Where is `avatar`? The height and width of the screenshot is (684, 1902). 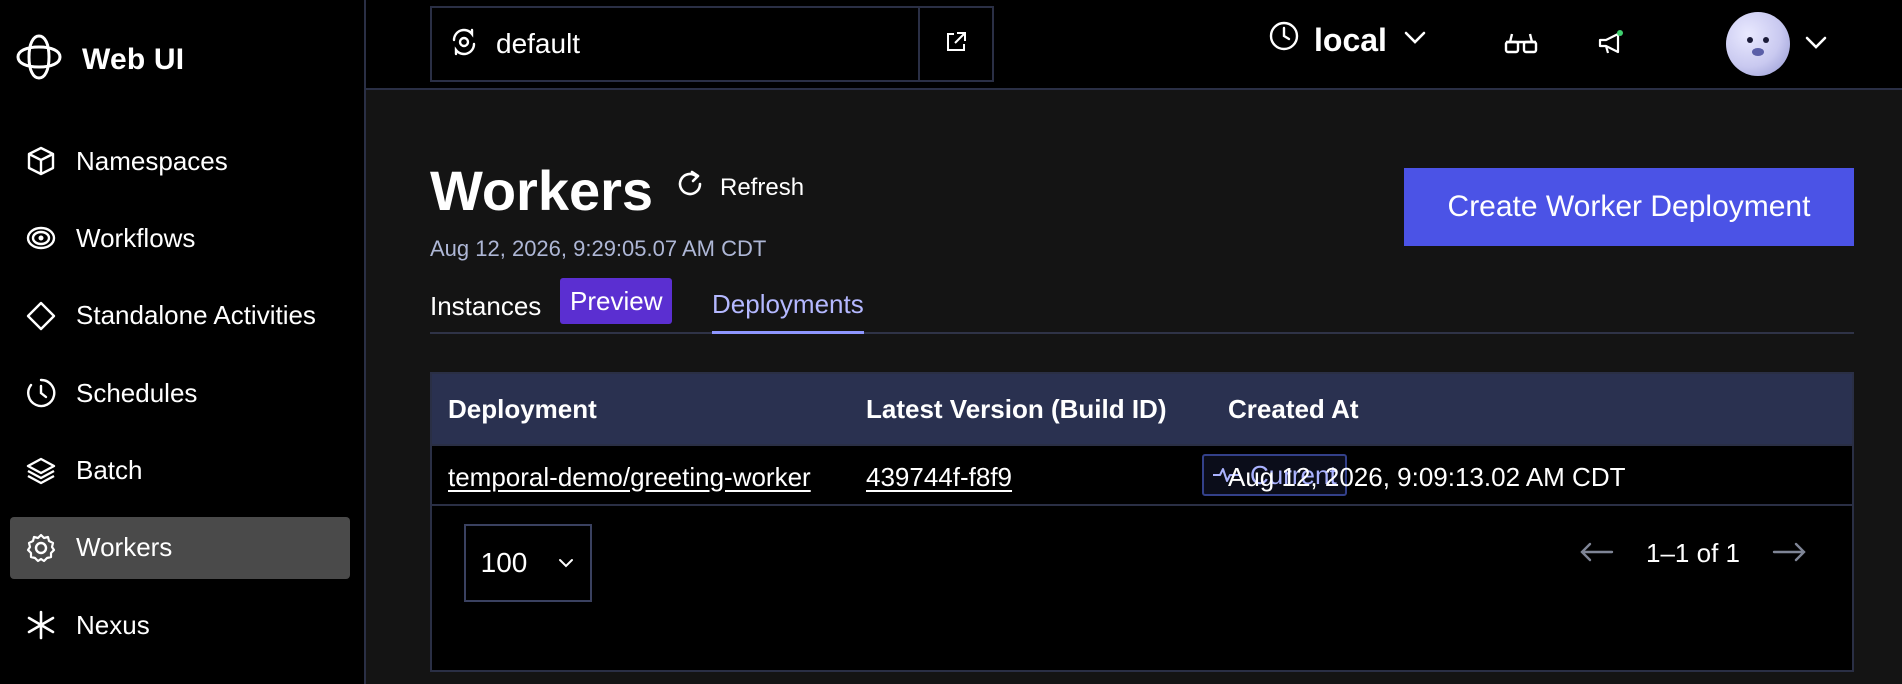 avatar is located at coordinates (1758, 44).